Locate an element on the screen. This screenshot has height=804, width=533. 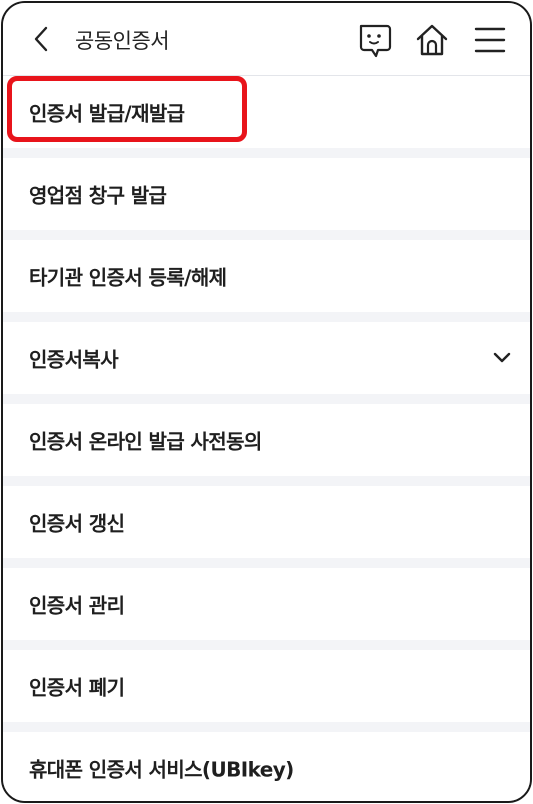
hamburger-icon is located at coordinates (490, 40).